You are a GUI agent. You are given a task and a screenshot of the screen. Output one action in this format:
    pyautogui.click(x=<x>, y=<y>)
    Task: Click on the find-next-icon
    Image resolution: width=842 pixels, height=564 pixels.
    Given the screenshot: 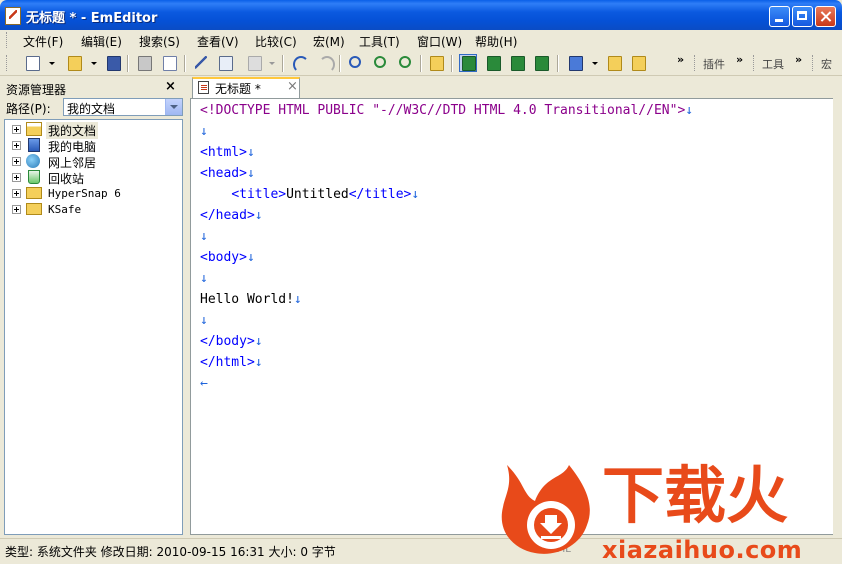 What is the action you would take?
    pyautogui.click(x=380, y=62)
    